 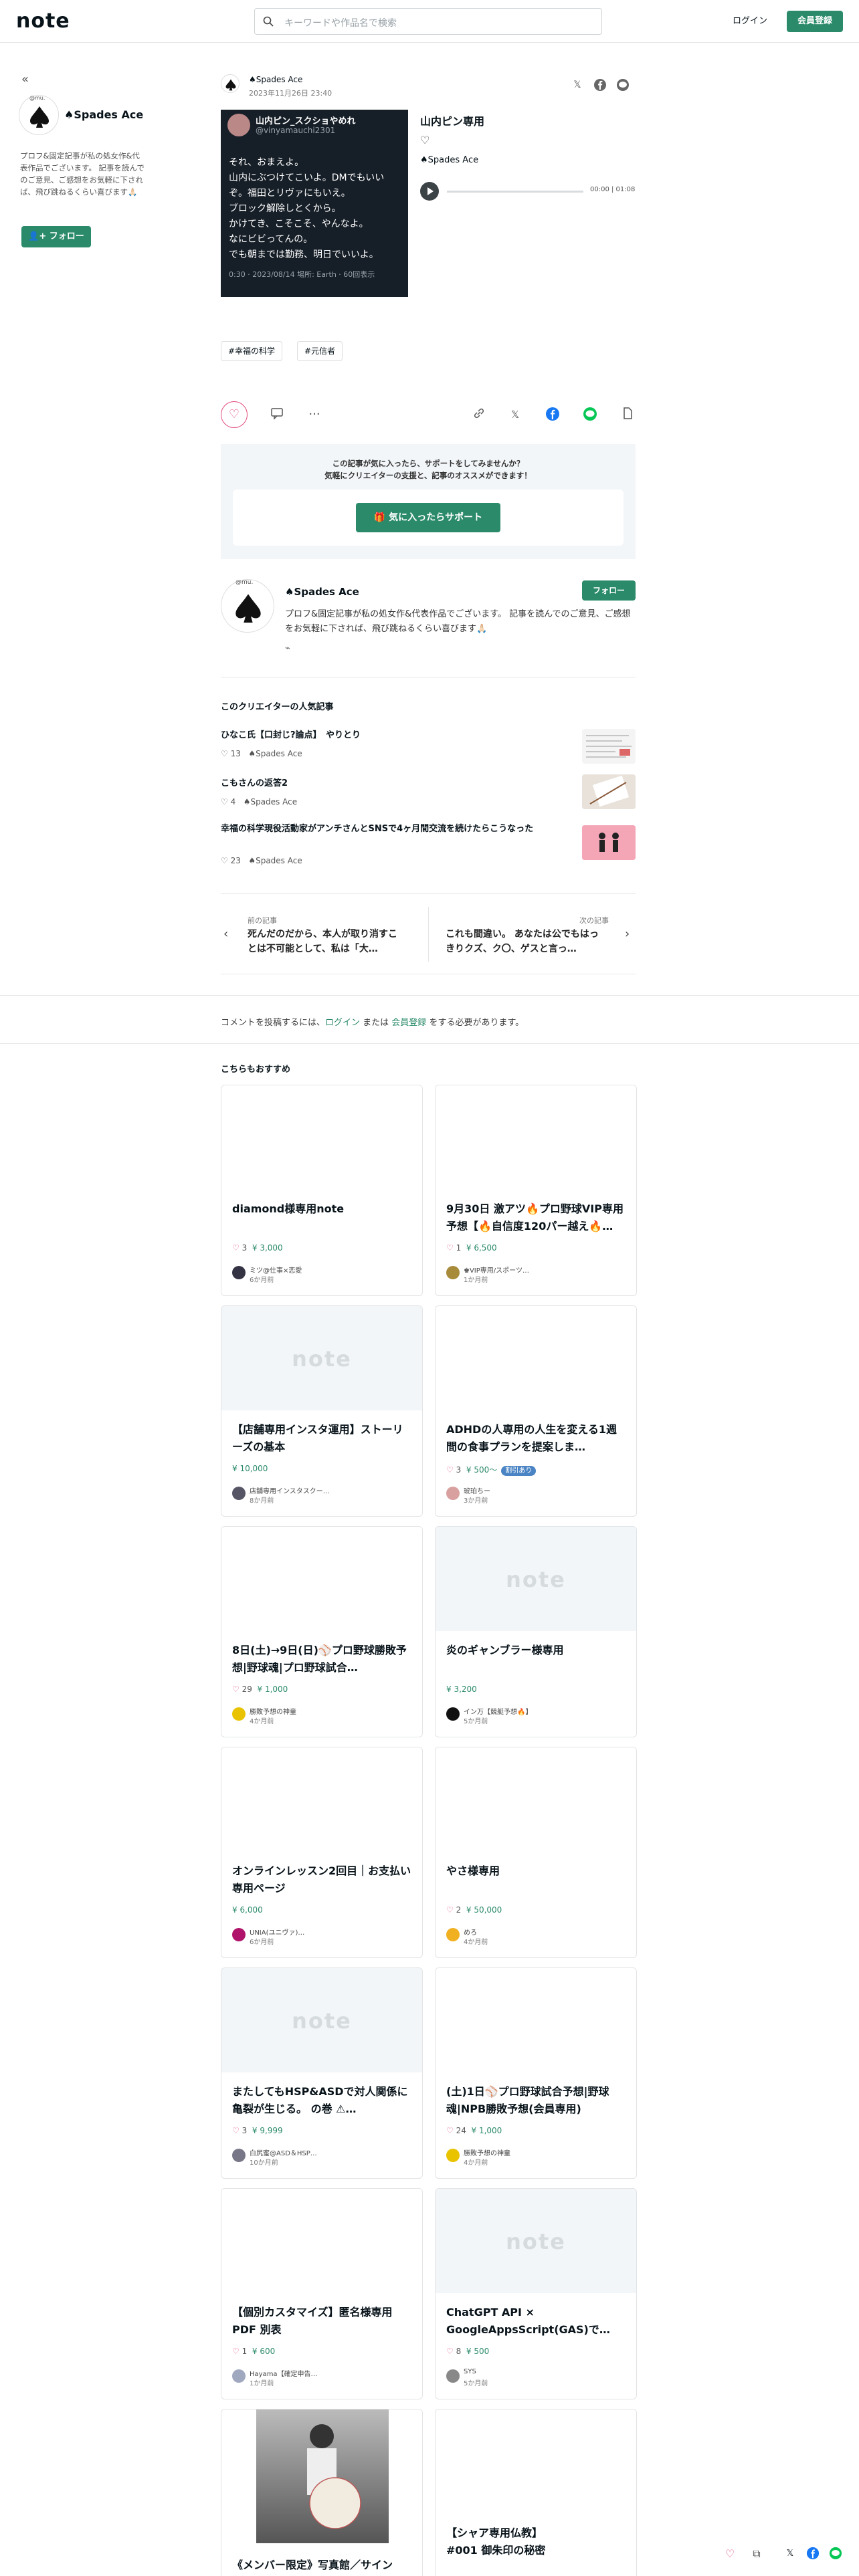 What do you see at coordinates (536, 2100) in the screenshot?
I see `card-title: (土)1日⚾プロ野球試合予想|野球魂|NPB勝敗予想(会員専用)` at bounding box center [536, 2100].